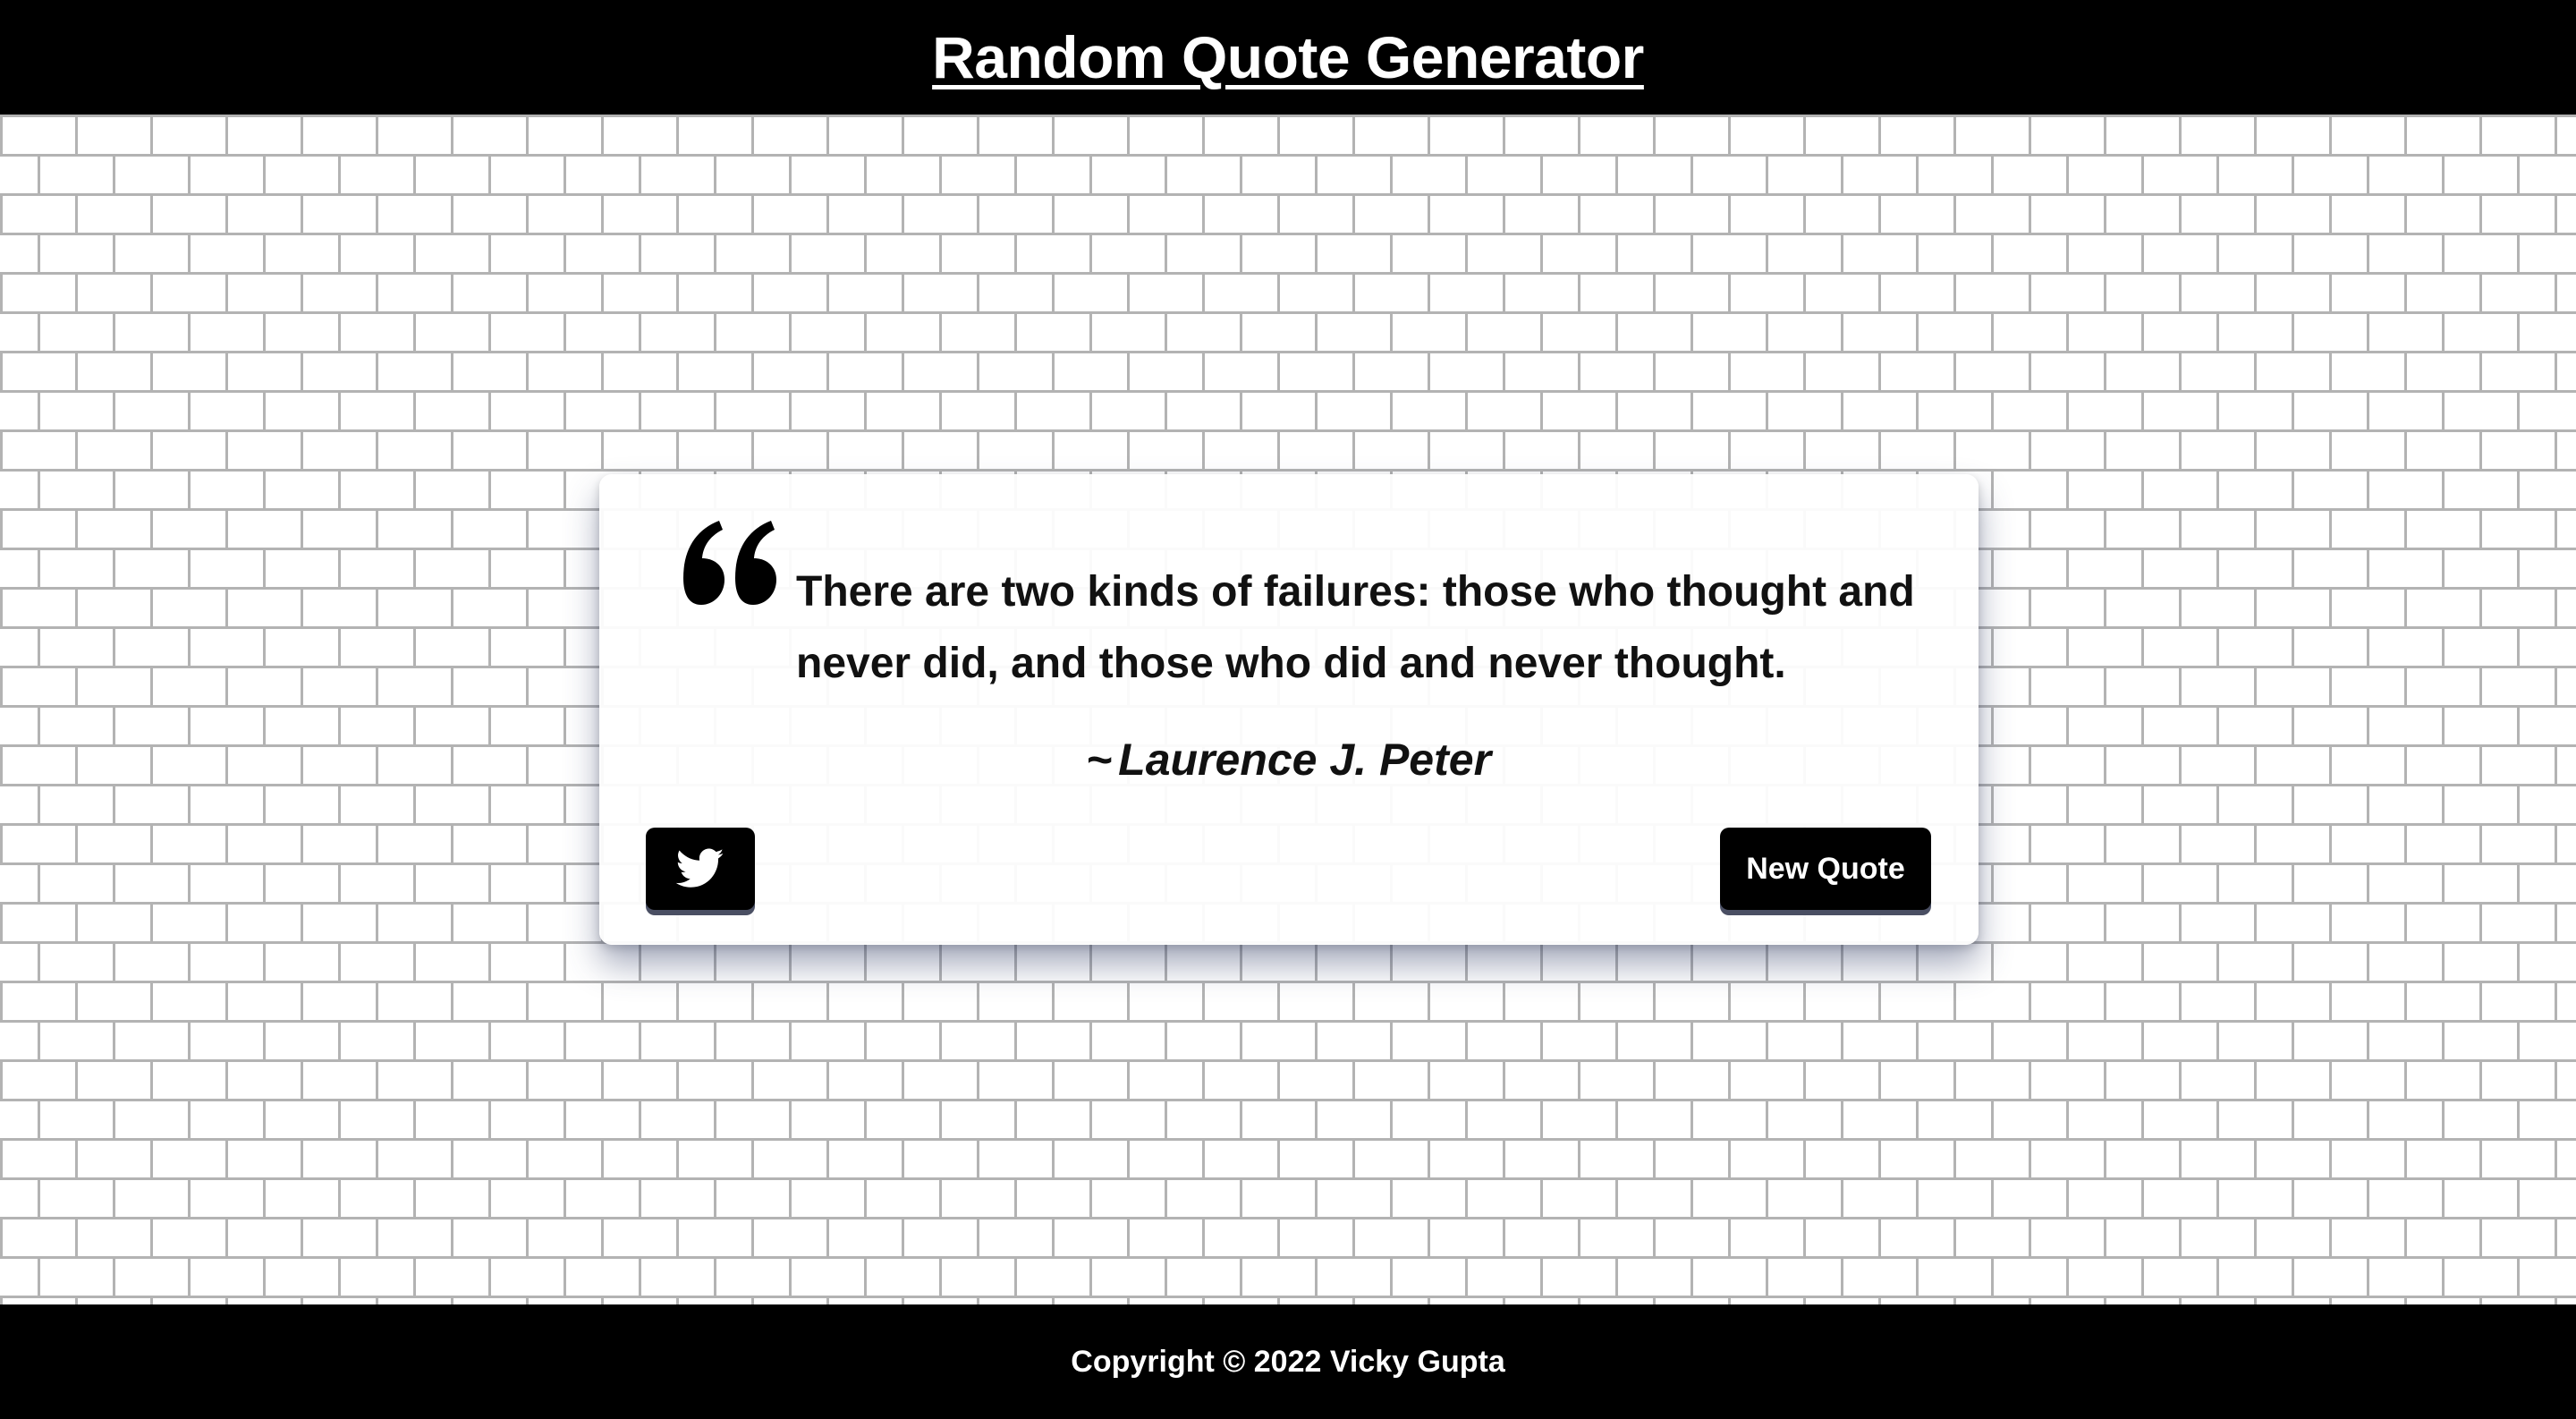 The width and height of the screenshot is (2576, 1419). I want to click on twitter-icon, so click(700, 868).